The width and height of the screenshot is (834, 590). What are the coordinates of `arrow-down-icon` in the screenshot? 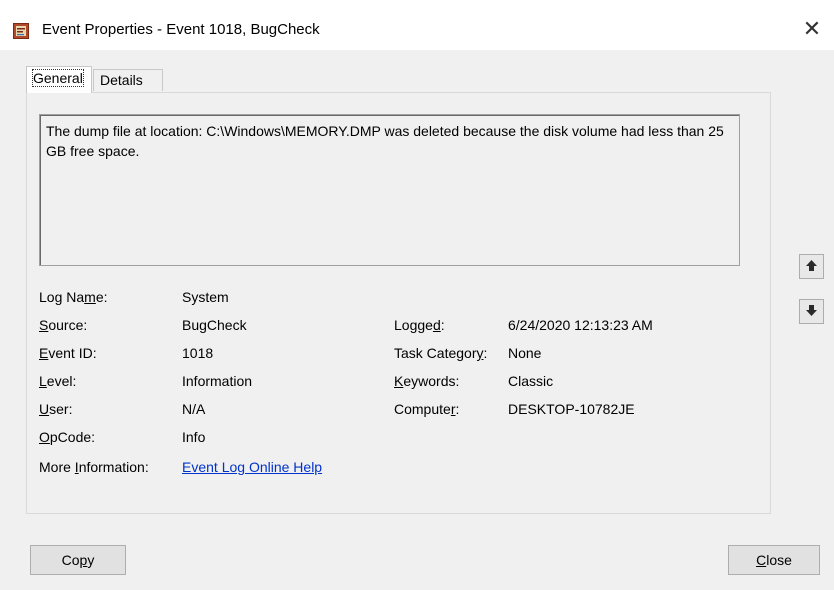 It's located at (811, 312).